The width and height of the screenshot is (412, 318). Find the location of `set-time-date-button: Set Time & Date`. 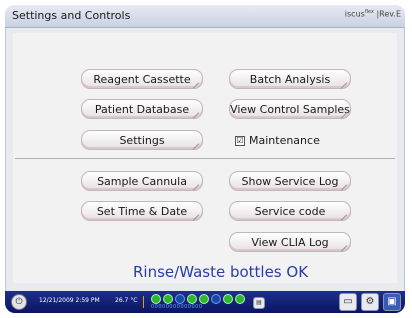

set-time-date-button: Set Time & Date is located at coordinates (142, 211).